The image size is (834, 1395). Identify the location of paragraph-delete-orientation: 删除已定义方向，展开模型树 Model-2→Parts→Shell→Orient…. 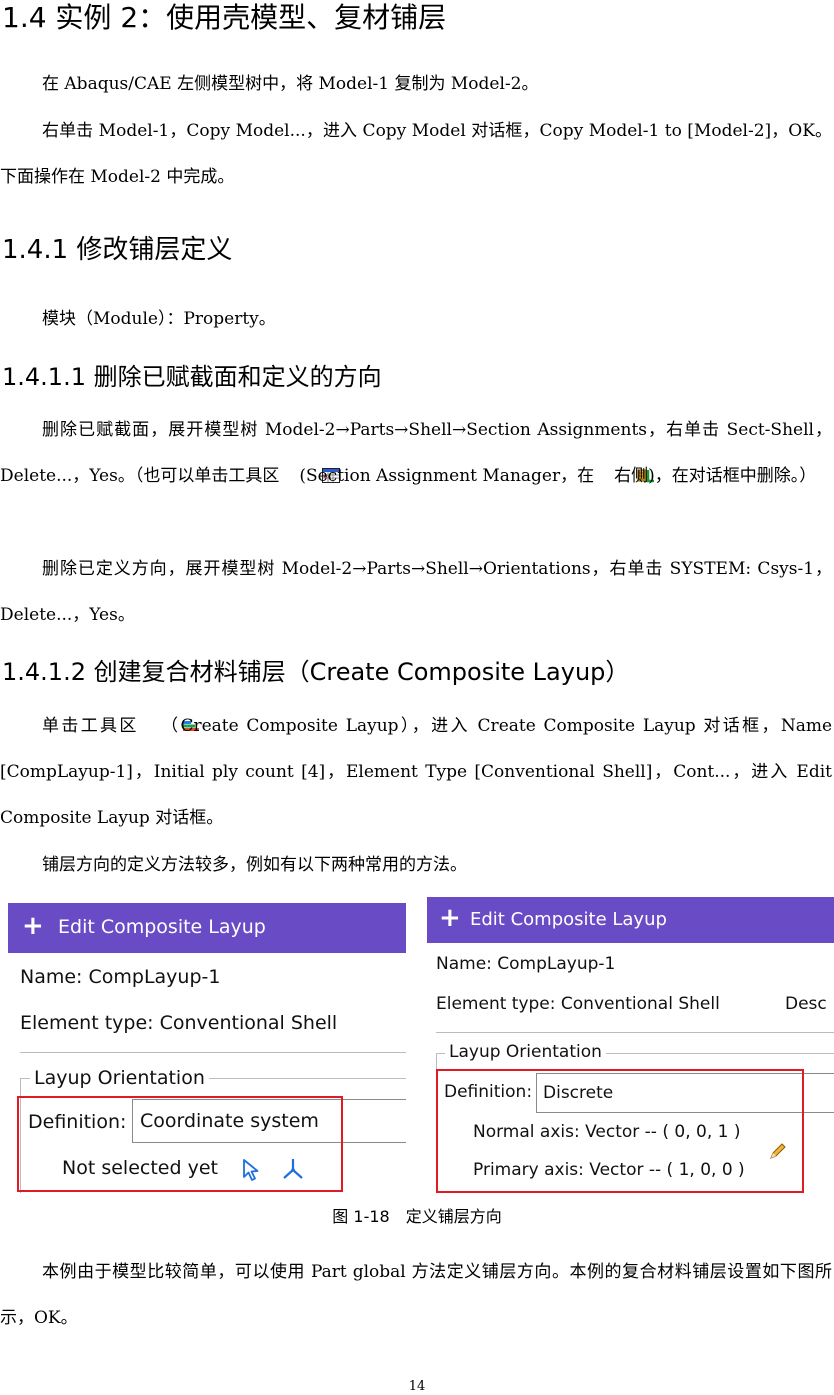
(416, 592).